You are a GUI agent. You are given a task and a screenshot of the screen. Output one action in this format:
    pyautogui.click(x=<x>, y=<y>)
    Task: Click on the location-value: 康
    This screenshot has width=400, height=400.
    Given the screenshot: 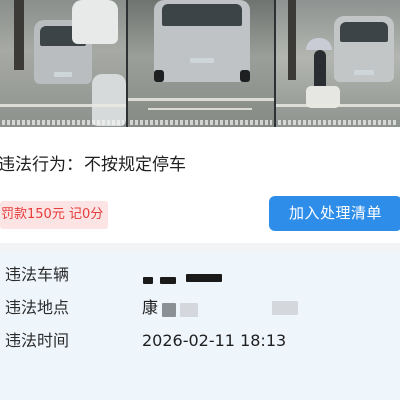 What is the action you would take?
    pyautogui.click(x=150, y=307)
    